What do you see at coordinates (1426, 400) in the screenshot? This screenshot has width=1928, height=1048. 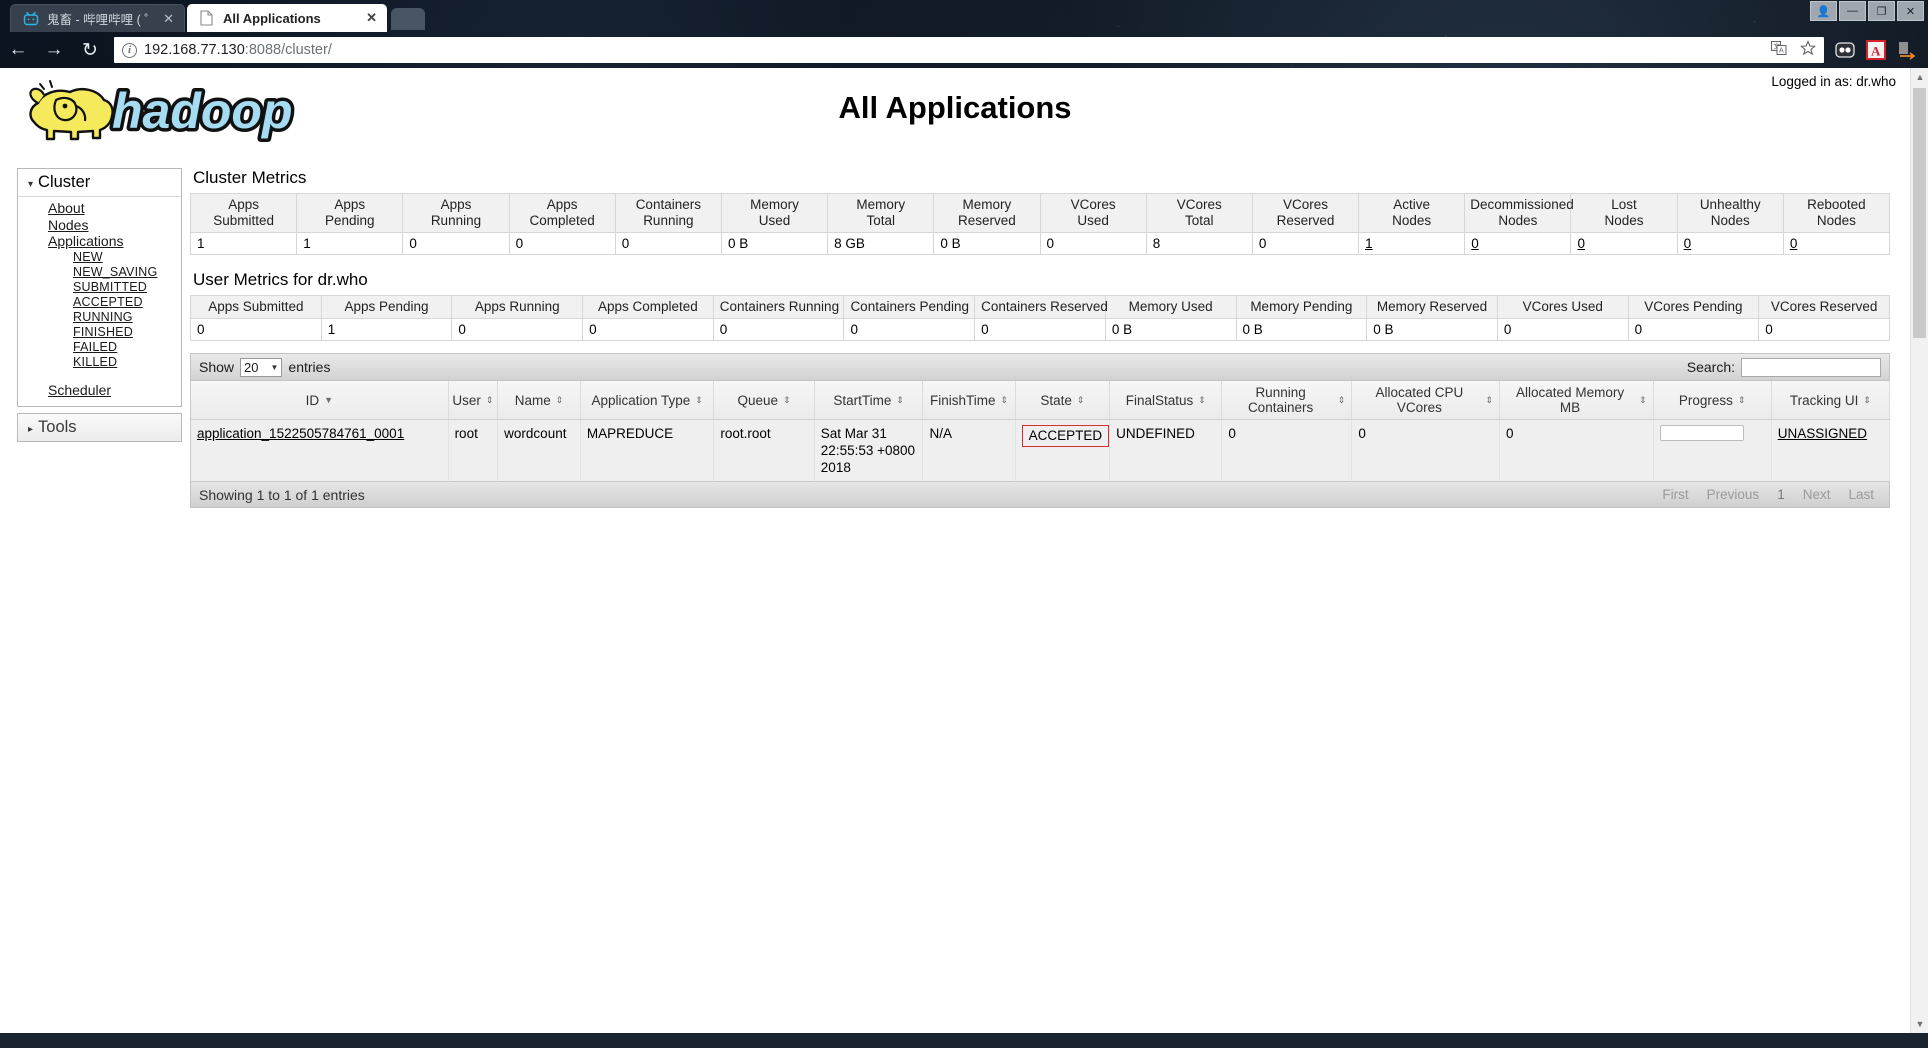 I see `th-allocated-cpu-vcores: Allocated CPU VCores ⇕` at bounding box center [1426, 400].